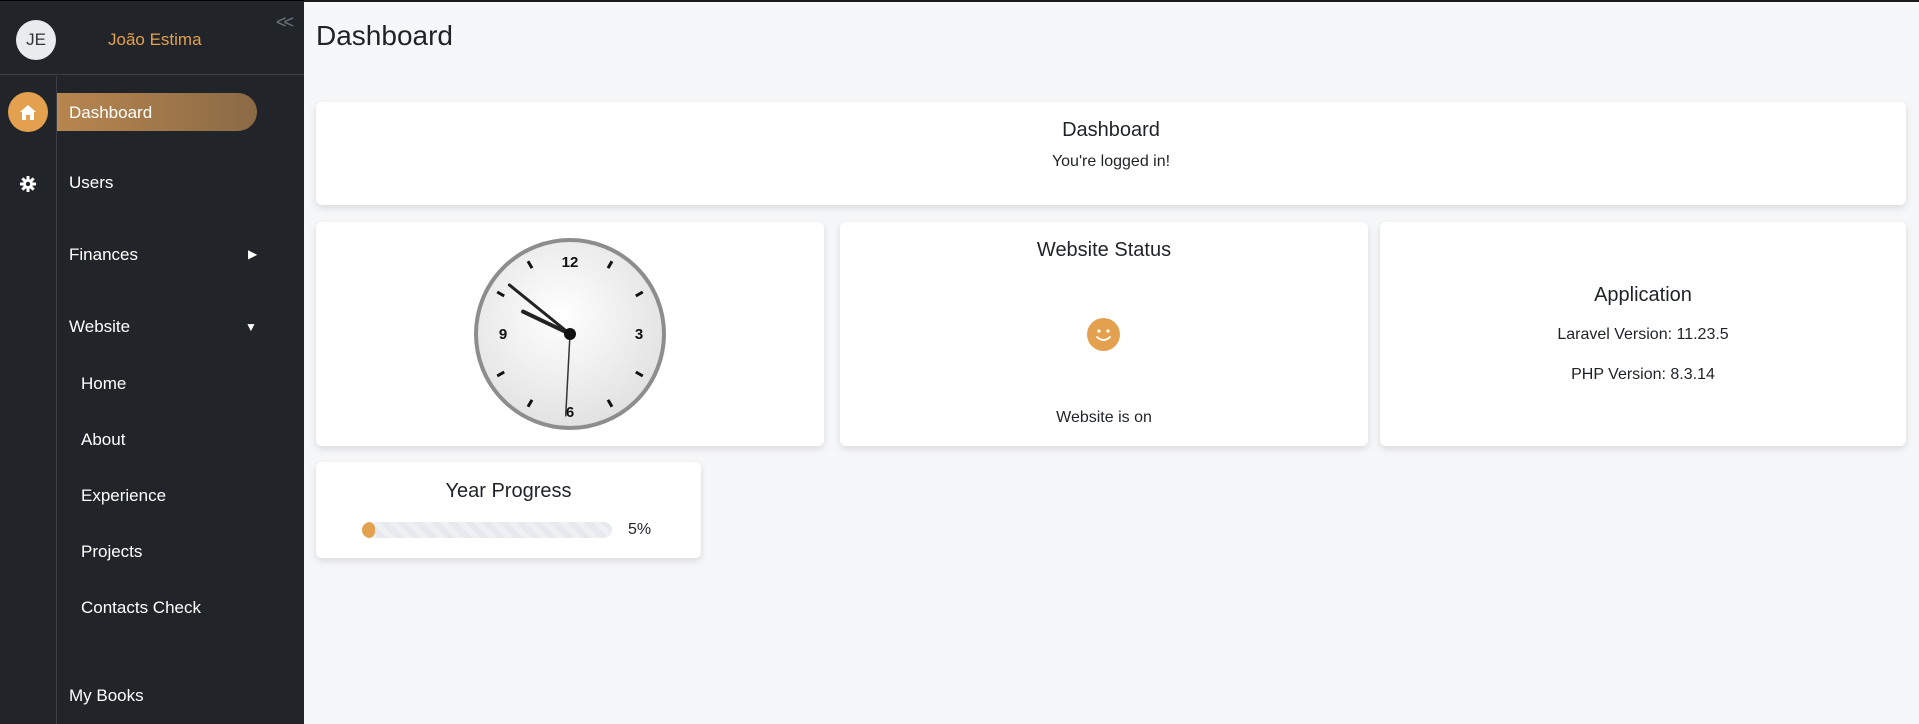  I want to click on sidebar-item-experience: Experience, so click(123, 496).